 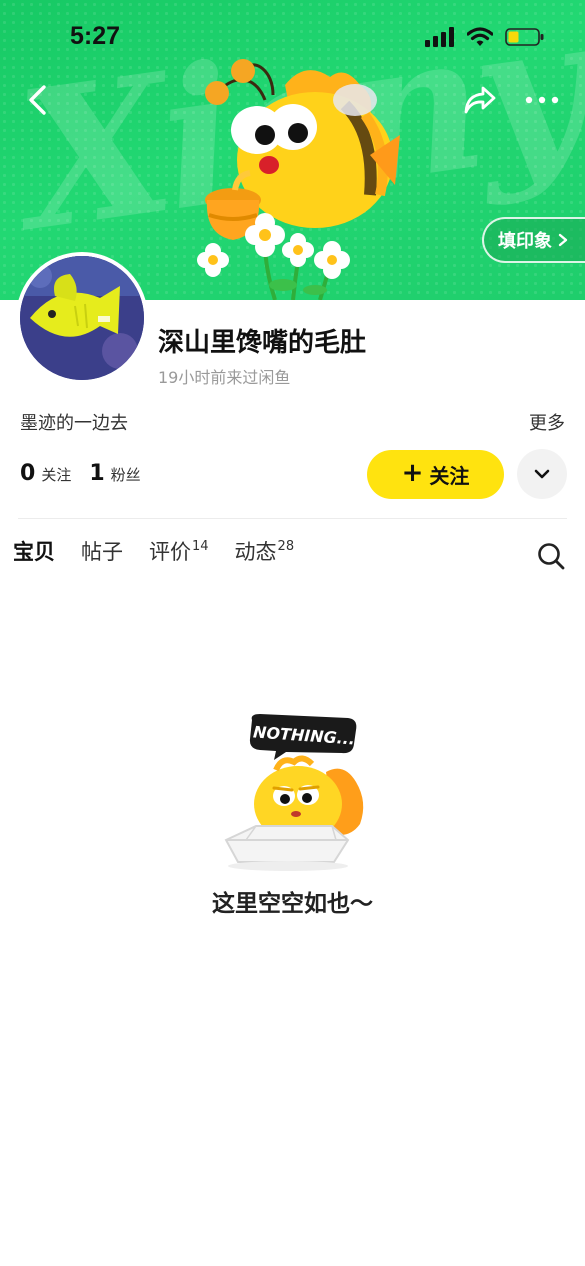 I want to click on back-button, so click(x=38, y=100).